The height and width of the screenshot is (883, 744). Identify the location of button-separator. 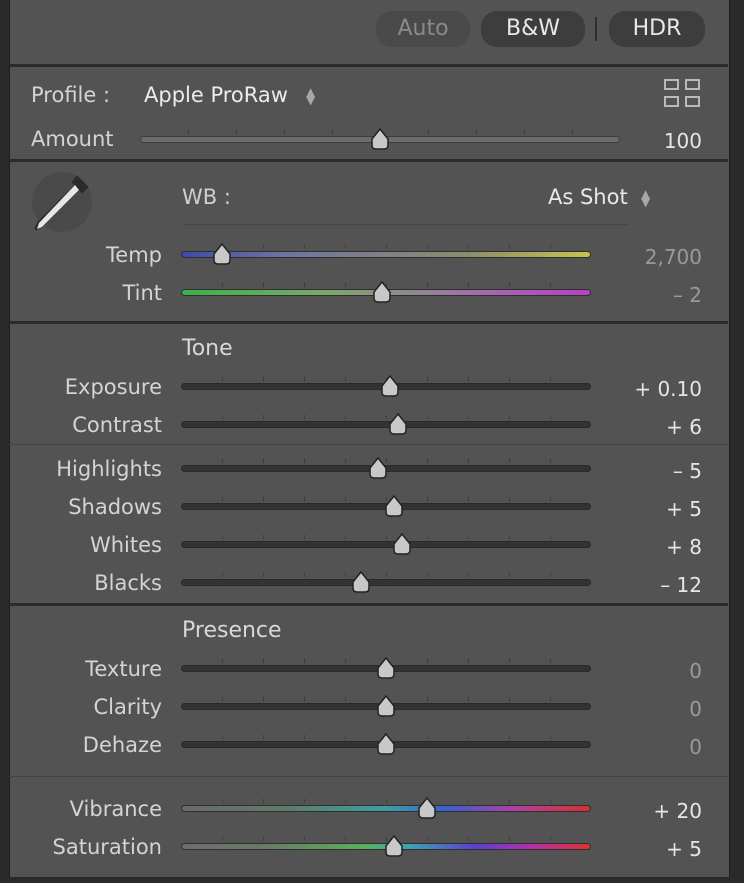
(596, 29).